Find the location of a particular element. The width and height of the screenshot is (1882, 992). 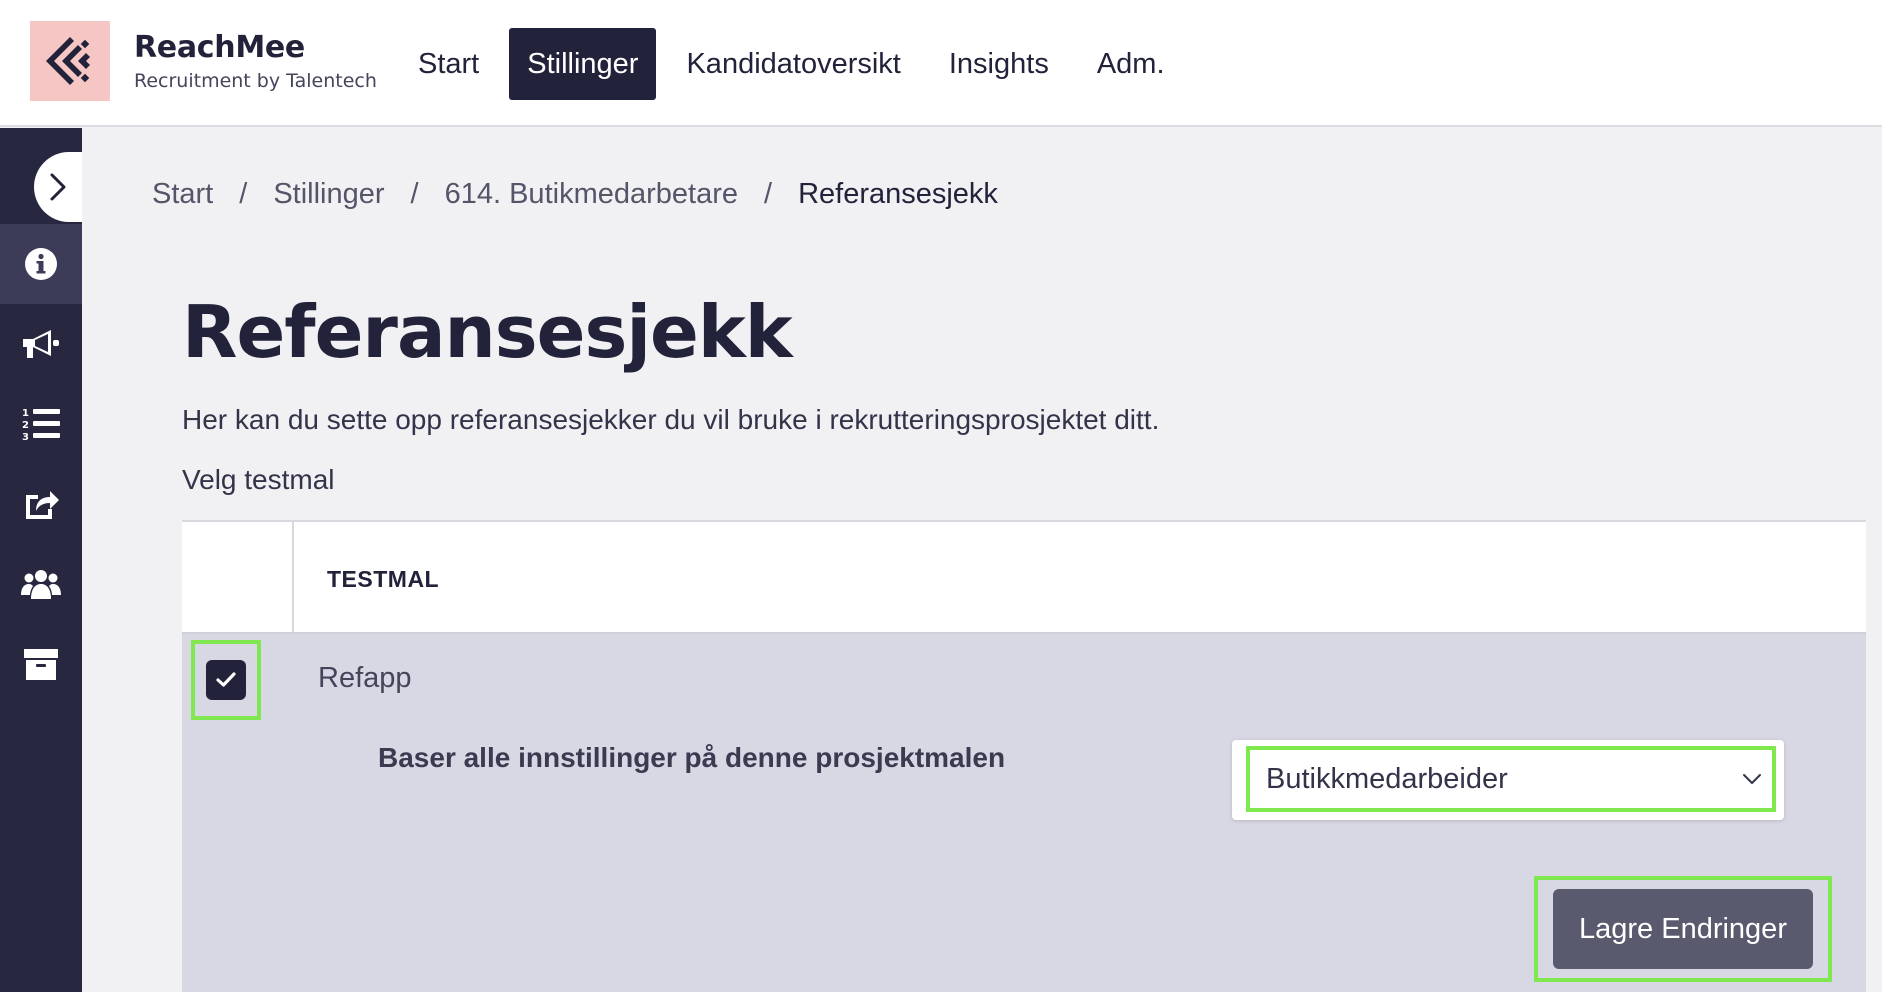

nav-item-stillinger: Stillinger is located at coordinates (583, 64).